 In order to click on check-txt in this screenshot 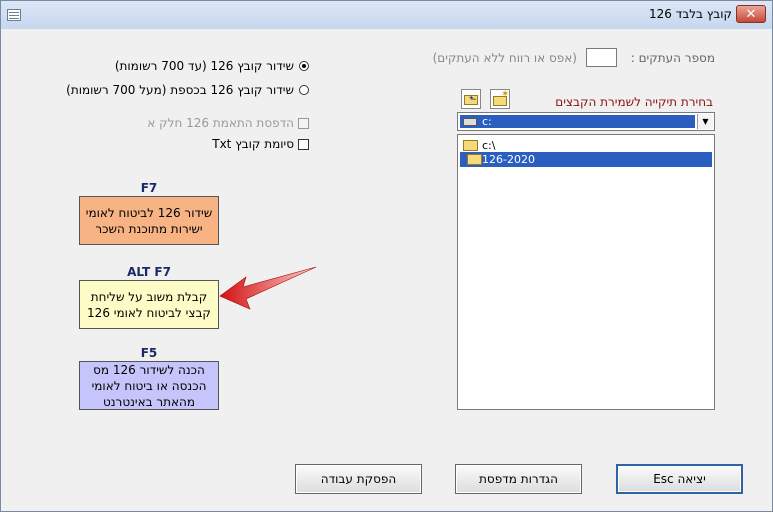, I will do `click(303, 144)`.